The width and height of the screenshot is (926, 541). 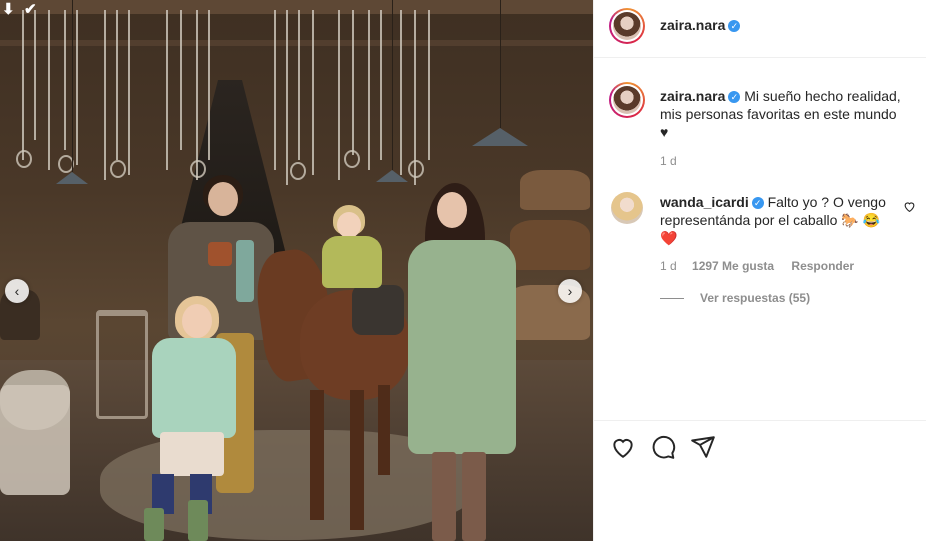 I want to click on carousel-prev-button: ‹, so click(x=17, y=291).